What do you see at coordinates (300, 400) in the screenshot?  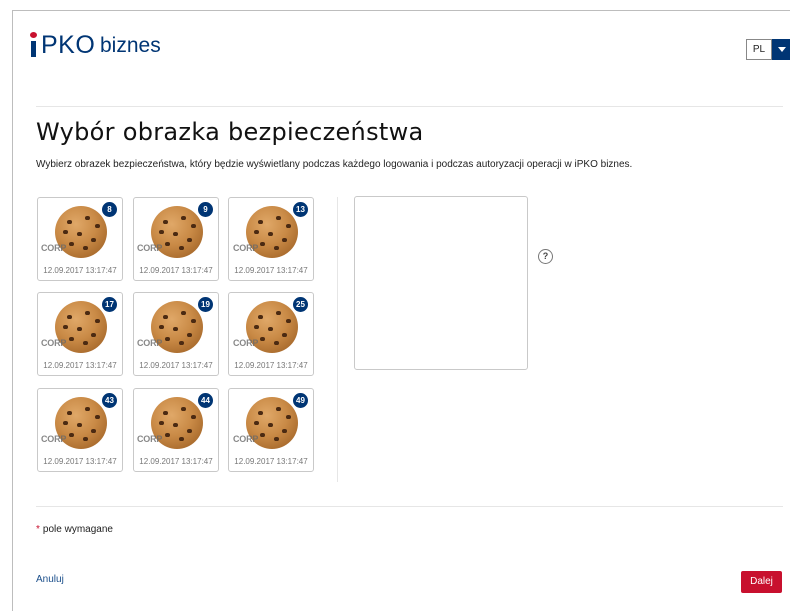 I see `image-number-badge: 49` at bounding box center [300, 400].